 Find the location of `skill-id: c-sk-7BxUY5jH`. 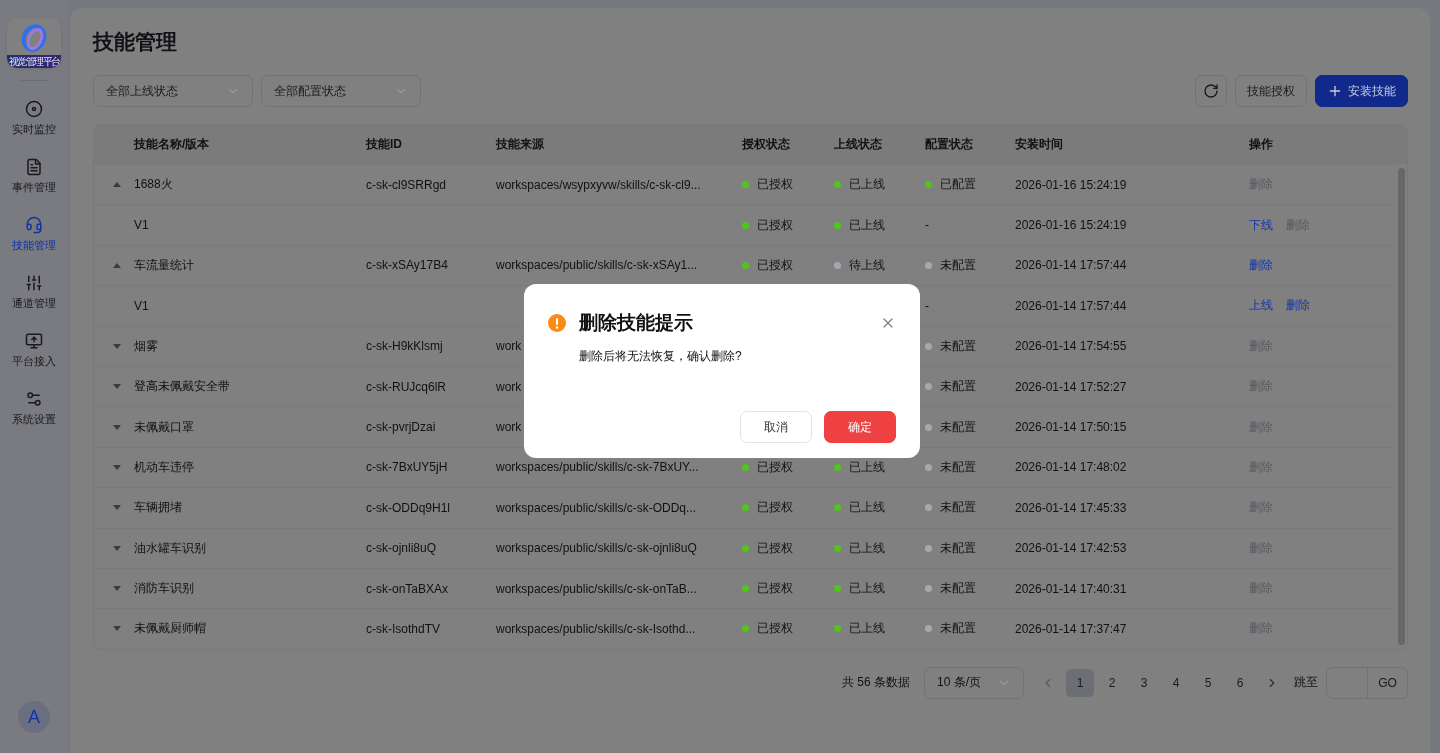

skill-id: c-sk-7BxUY5jH is located at coordinates (407, 467).